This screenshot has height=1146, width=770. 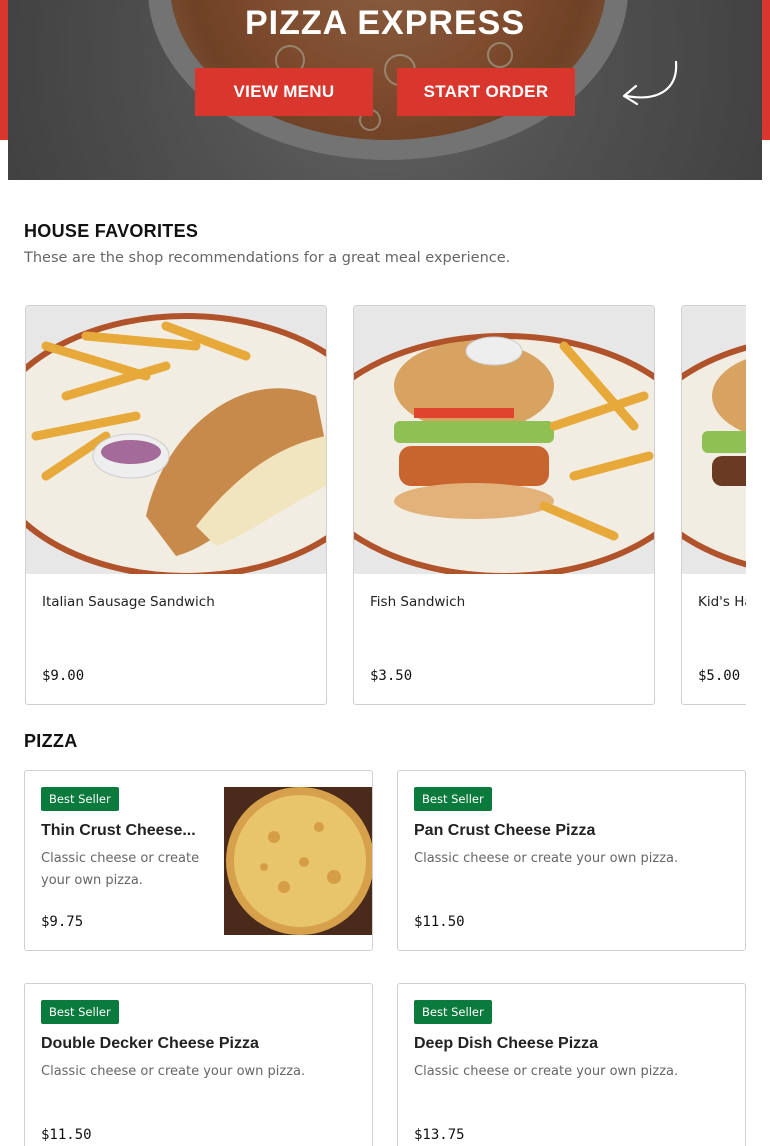 I want to click on favorite-name: Kid's Ha, so click(x=722, y=602).